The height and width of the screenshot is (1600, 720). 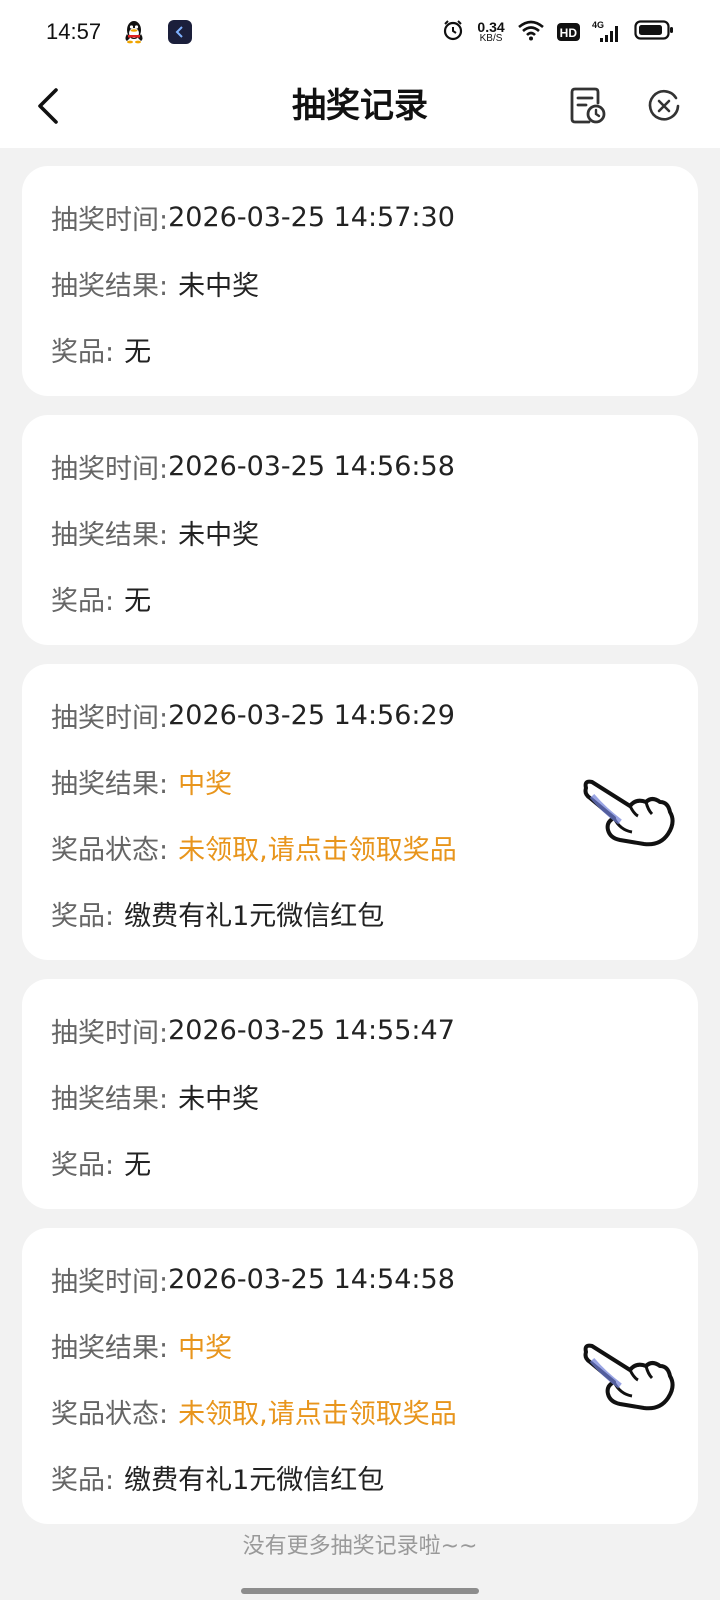 I want to click on draw-time-value: 2026-03-25 14:56:29, so click(x=311, y=715).